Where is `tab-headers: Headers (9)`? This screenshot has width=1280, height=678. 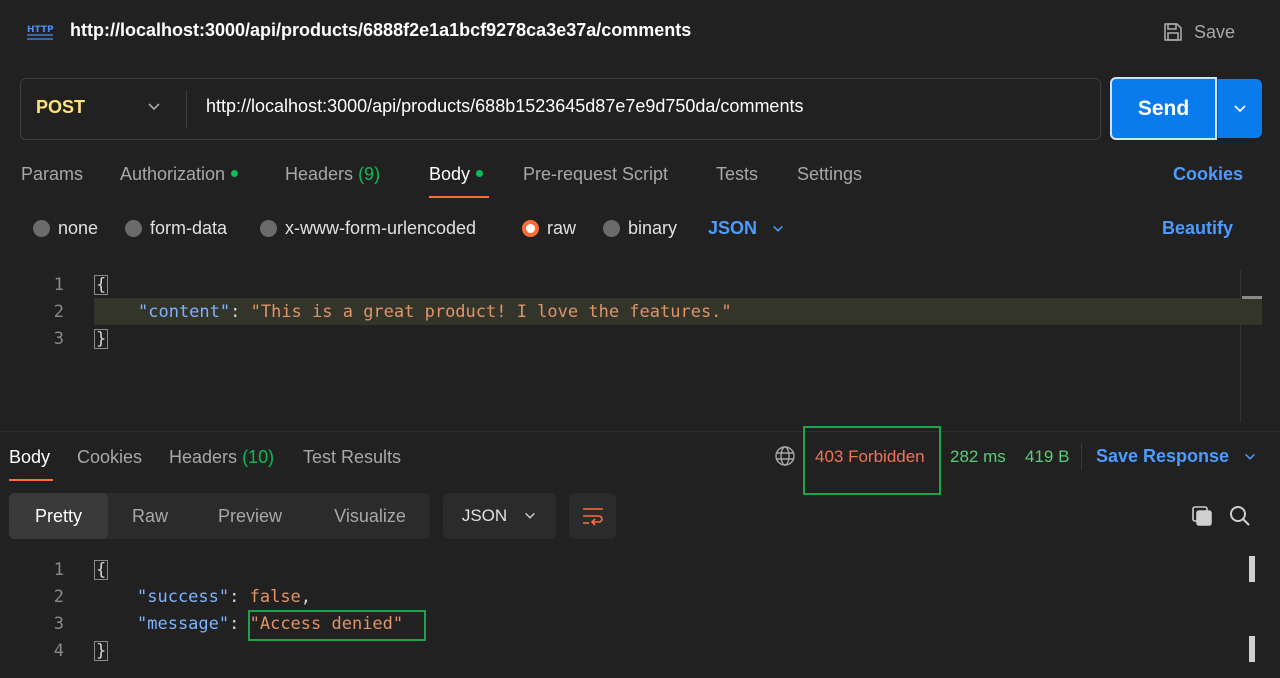 tab-headers: Headers (9) is located at coordinates (332, 174).